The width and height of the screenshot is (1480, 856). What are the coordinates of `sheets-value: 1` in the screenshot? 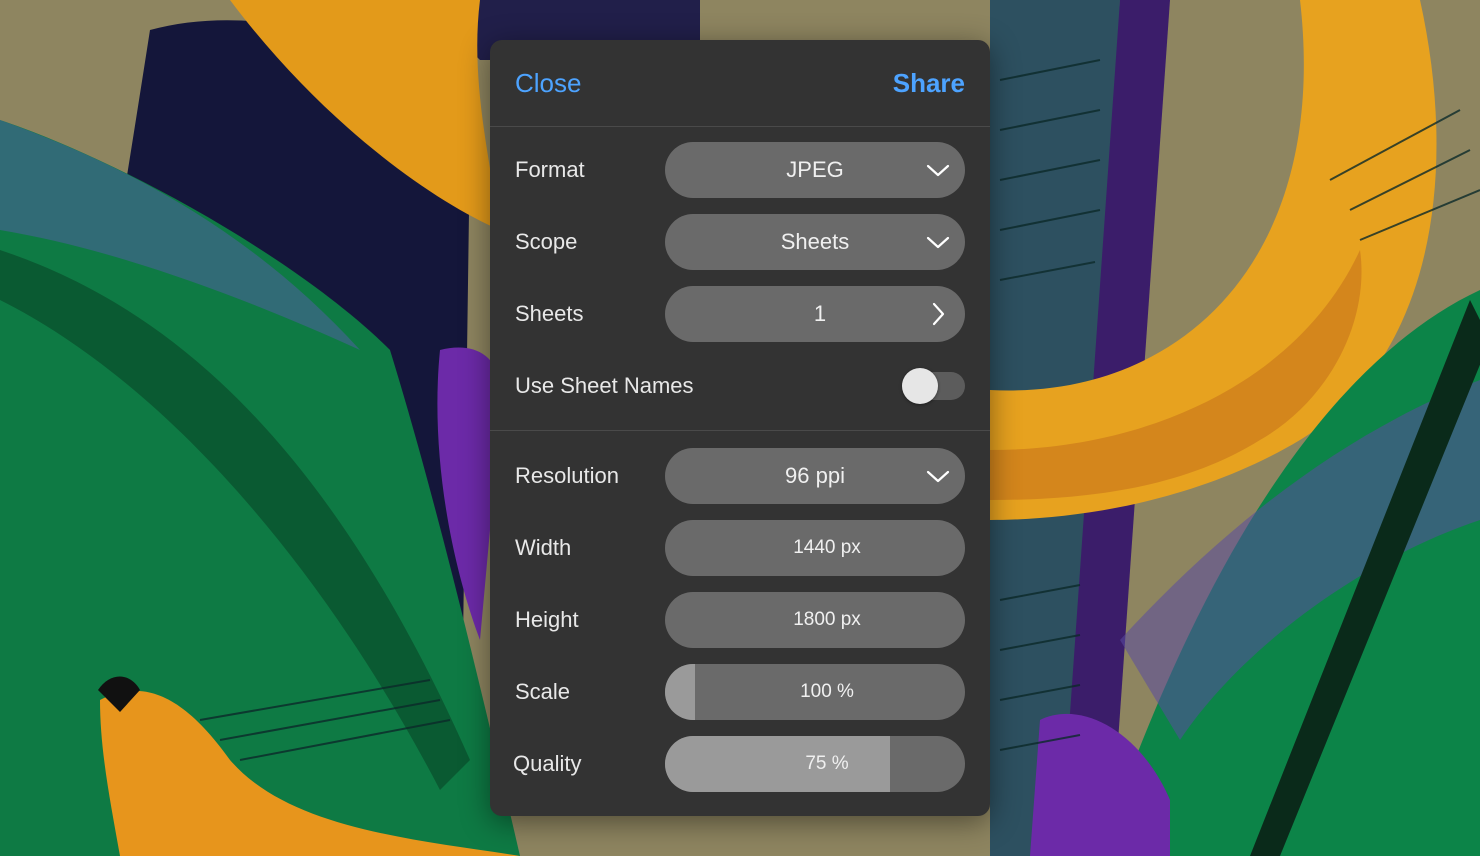 It's located at (820, 313).